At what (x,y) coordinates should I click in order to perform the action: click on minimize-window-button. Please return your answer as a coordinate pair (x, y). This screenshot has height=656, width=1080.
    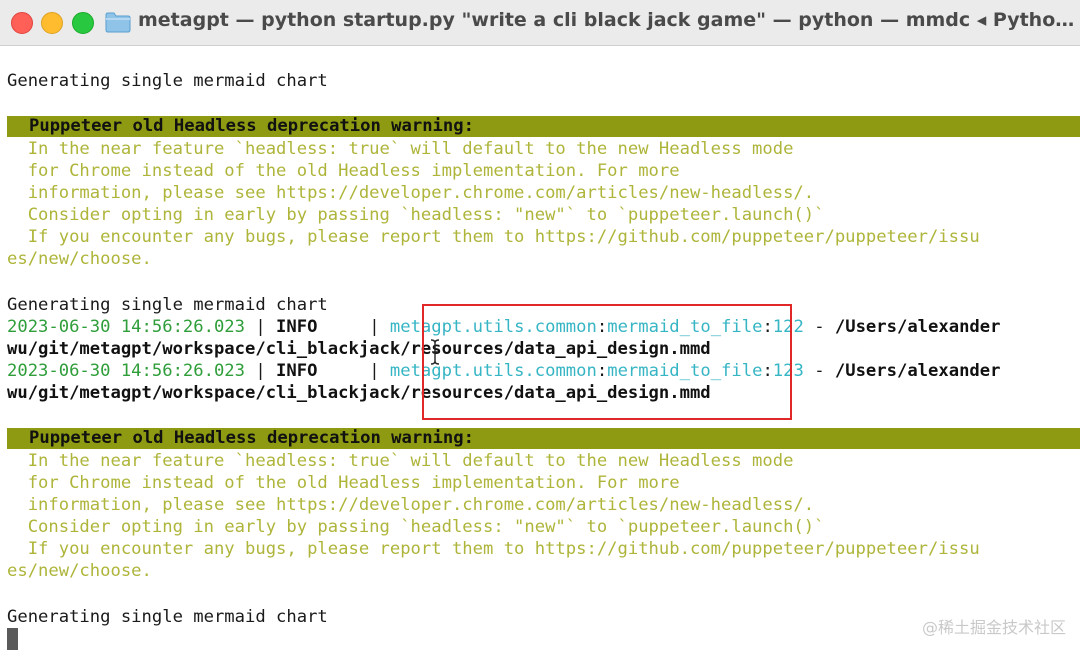
    Looking at the image, I should click on (52, 23).